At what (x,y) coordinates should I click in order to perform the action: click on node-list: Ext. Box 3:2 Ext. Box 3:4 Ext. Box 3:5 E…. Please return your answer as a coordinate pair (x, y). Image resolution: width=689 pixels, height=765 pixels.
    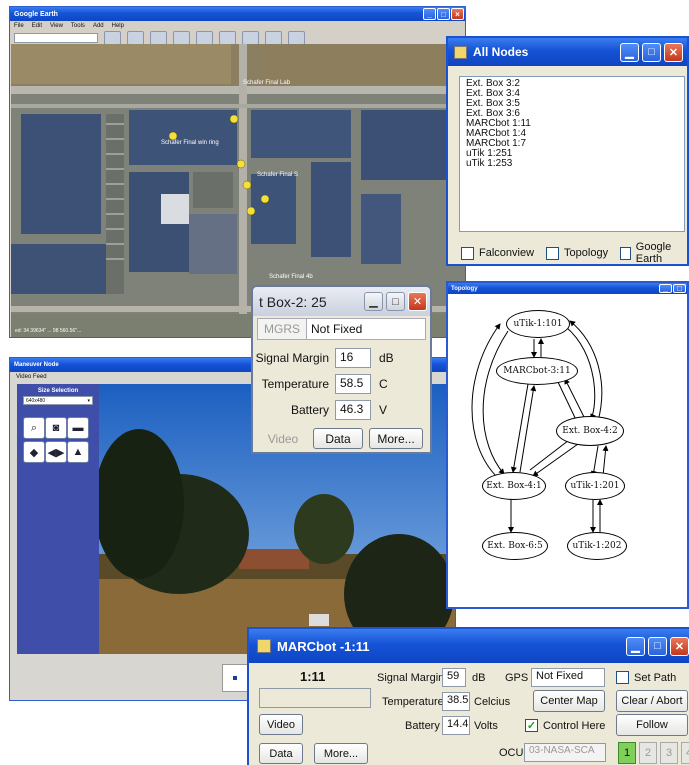
    Looking at the image, I should click on (572, 154).